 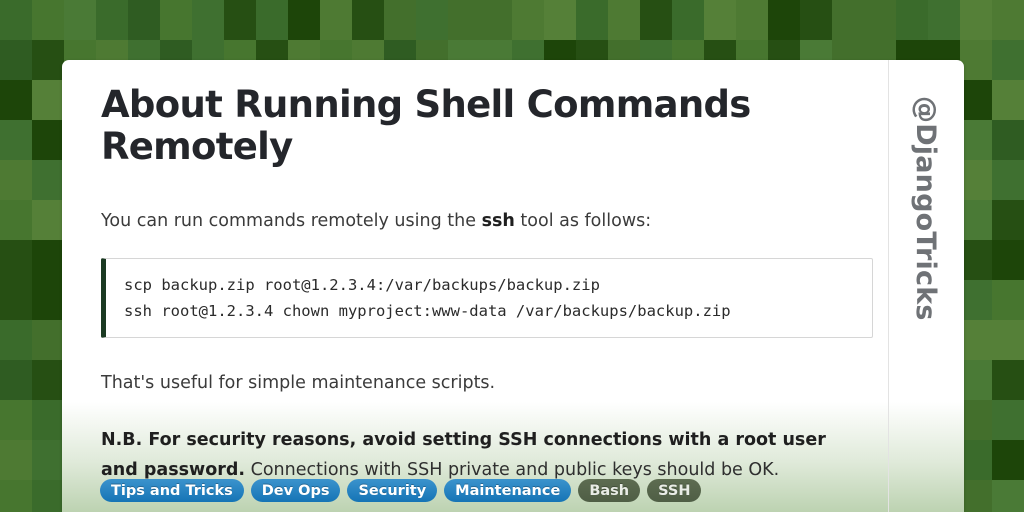 What do you see at coordinates (172, 490) in the screenshot?
I see `tag-tips-and-tricks: Tips and Tricks` at bounding box center [172, 490].